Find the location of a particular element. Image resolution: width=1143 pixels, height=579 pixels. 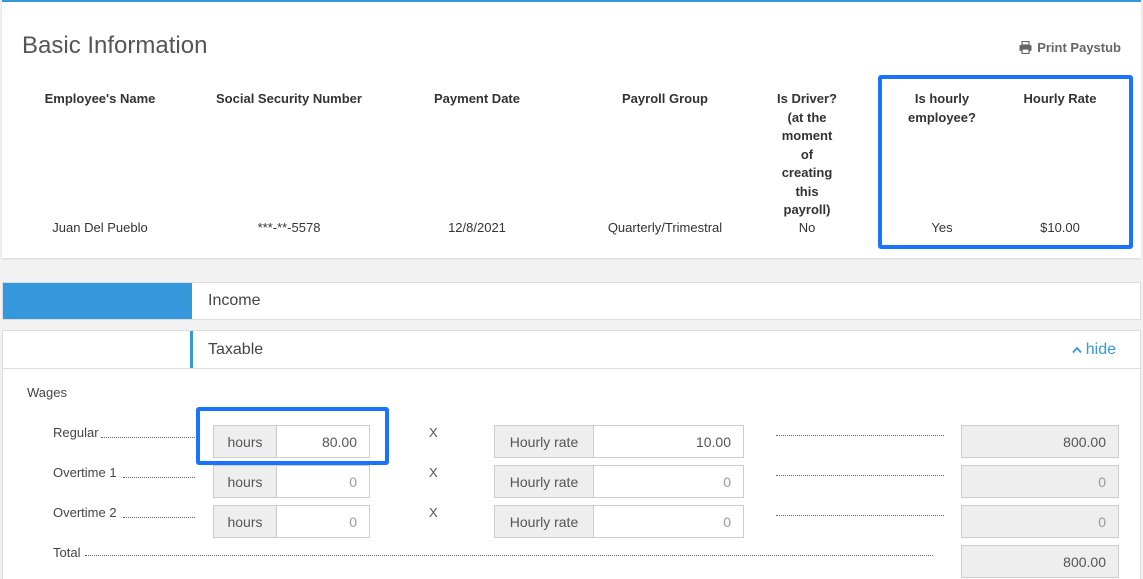

payroll-group-header: Payroll Group is located at coordinates (665, 98).